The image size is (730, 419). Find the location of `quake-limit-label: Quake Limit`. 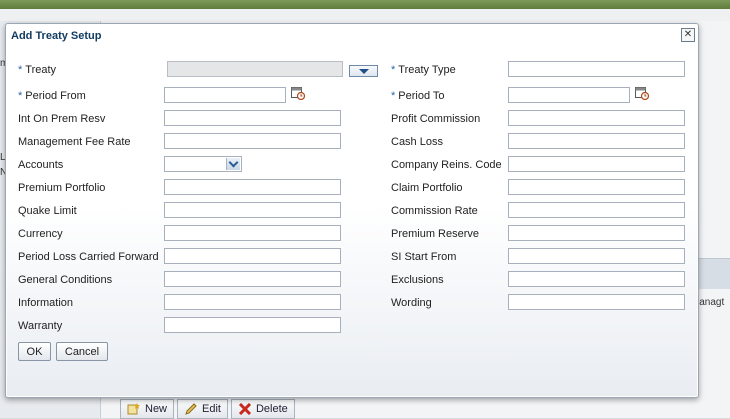

quake-limit-label: Quake Limit is located at coordinates (47, 211).